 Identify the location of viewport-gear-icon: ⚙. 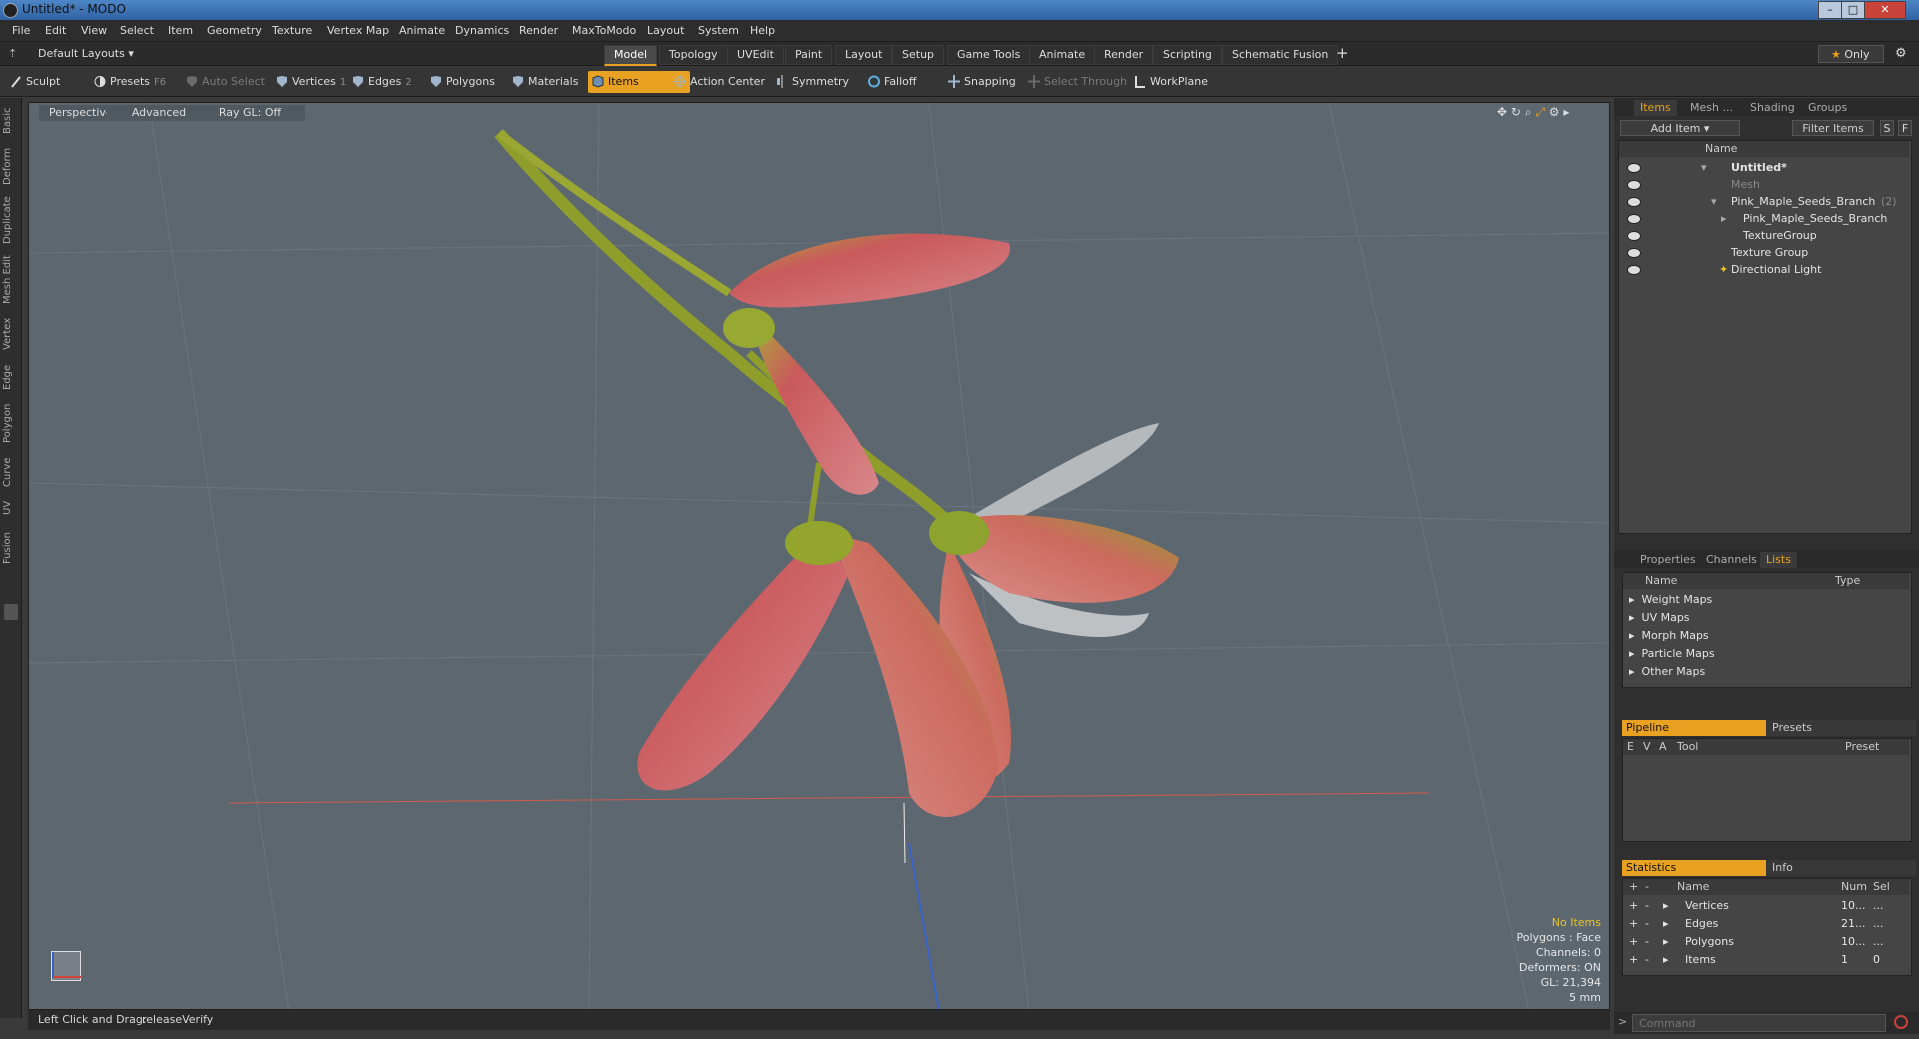
(1554, 112).